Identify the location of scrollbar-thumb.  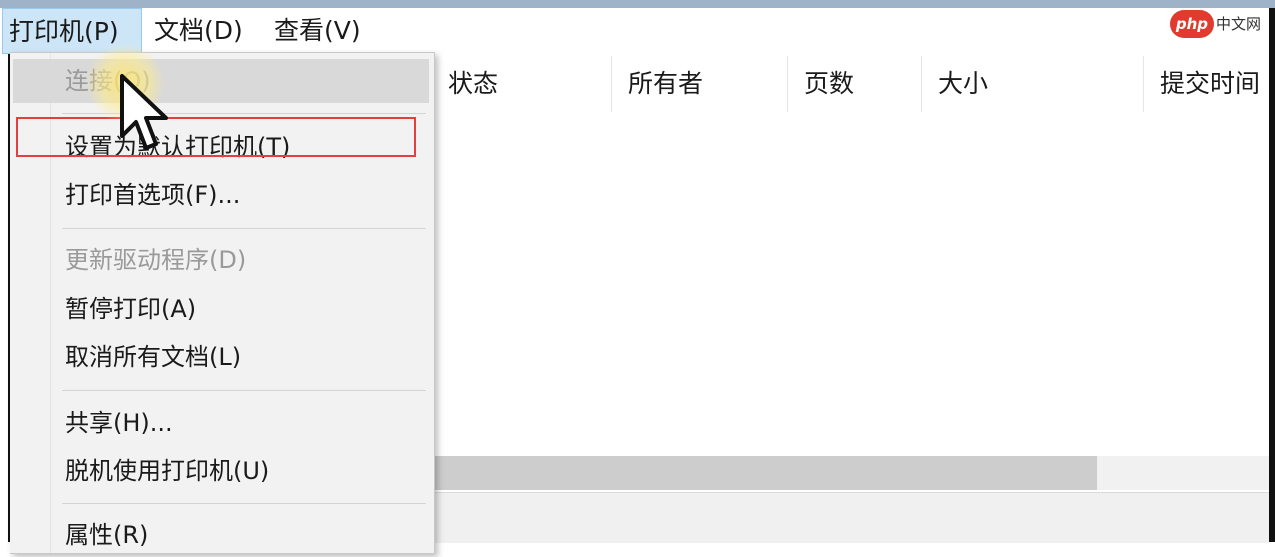
(764, 473).